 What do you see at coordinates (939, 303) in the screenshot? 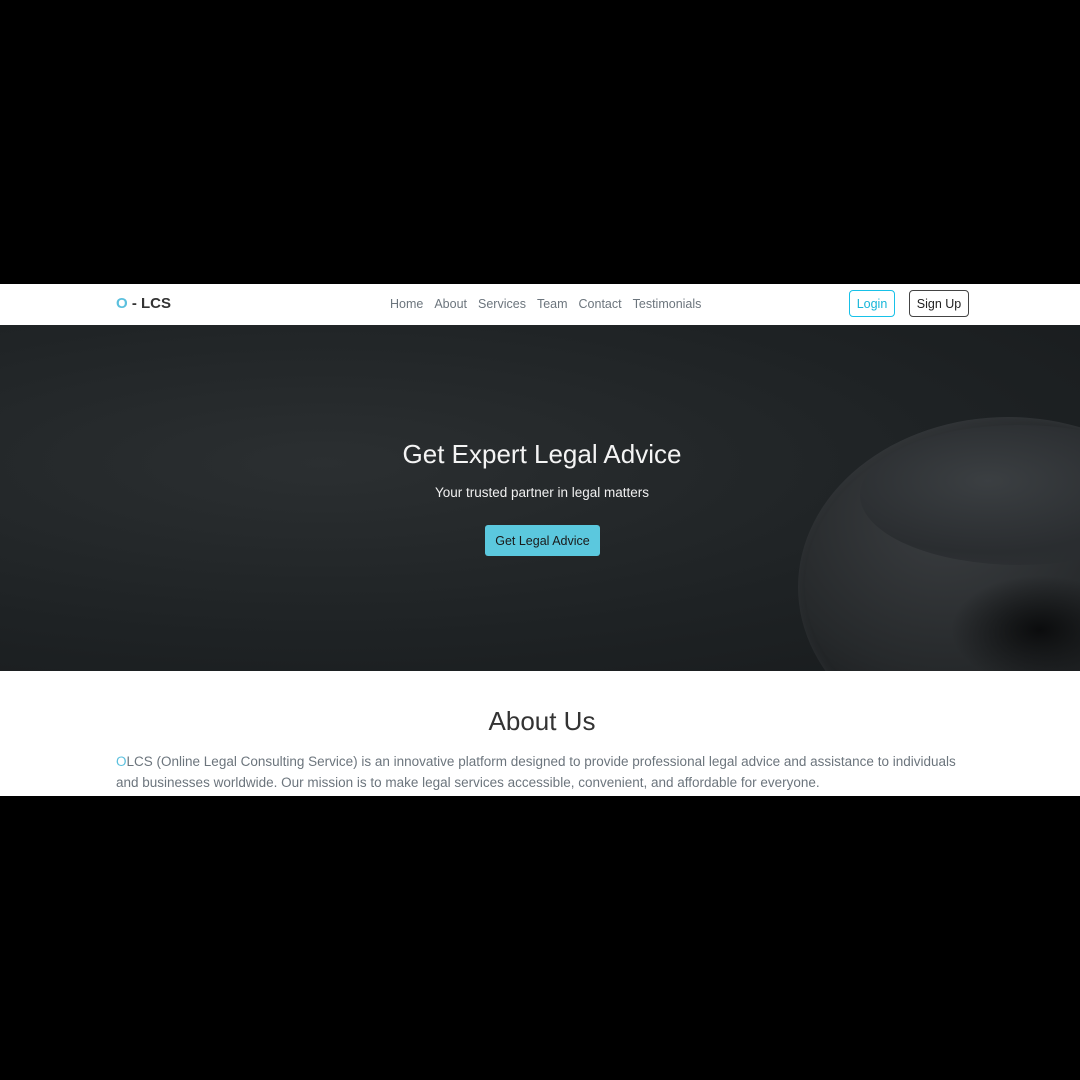
I see `signup-button: Sign Up` at bounding box center [939, 303].